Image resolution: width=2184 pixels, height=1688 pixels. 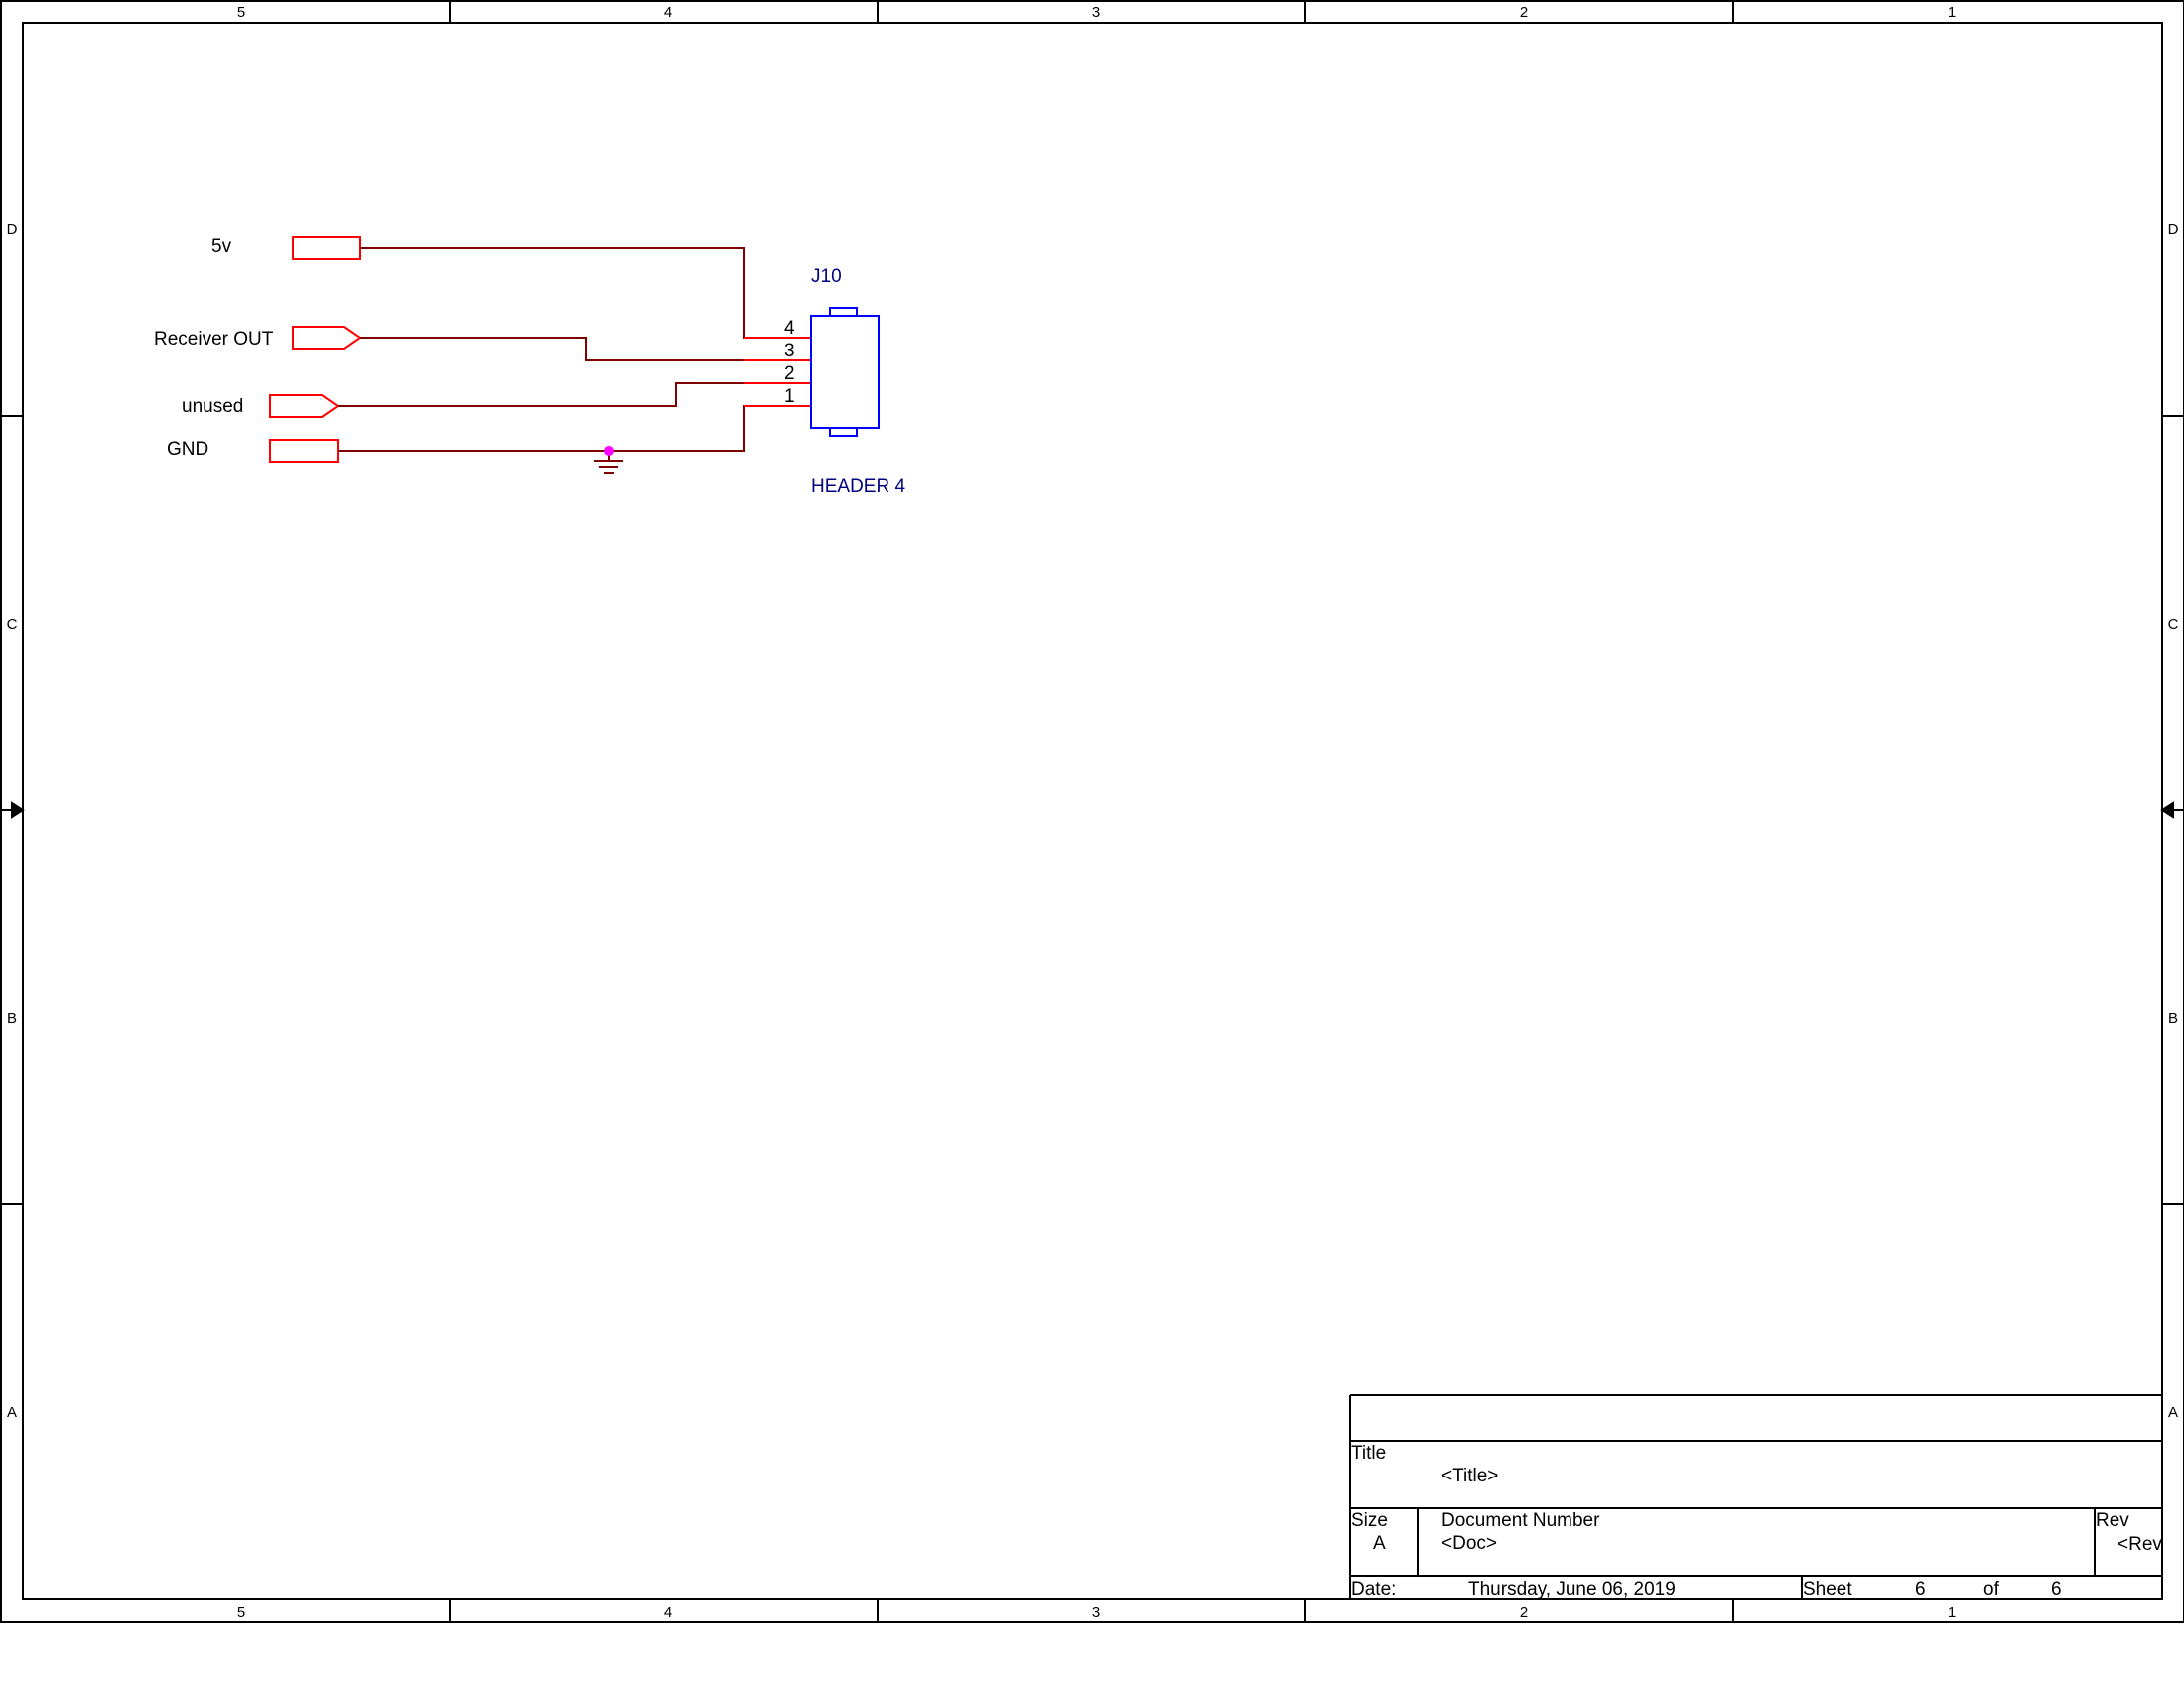 What do you see at coordinates (574, 428) in the screenshot?
I see `wire-gnd` at bounding box center [574, 428].